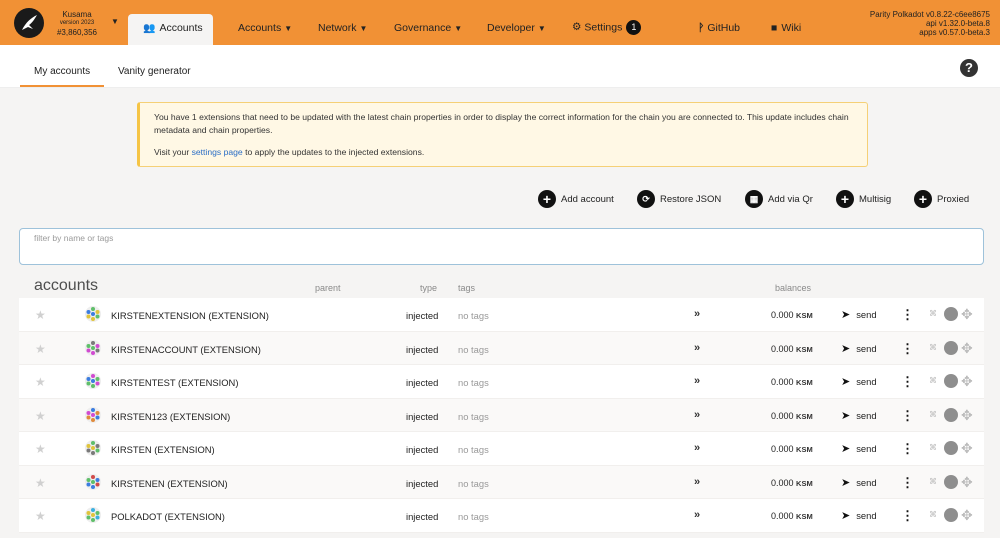 Image resolution: width=1000 pixels, height=538 pixels. What do you see at coordinates (863, 200) in the screenshot?
I see `multisig-button: + Multisig` at bounding box center [863, 200].